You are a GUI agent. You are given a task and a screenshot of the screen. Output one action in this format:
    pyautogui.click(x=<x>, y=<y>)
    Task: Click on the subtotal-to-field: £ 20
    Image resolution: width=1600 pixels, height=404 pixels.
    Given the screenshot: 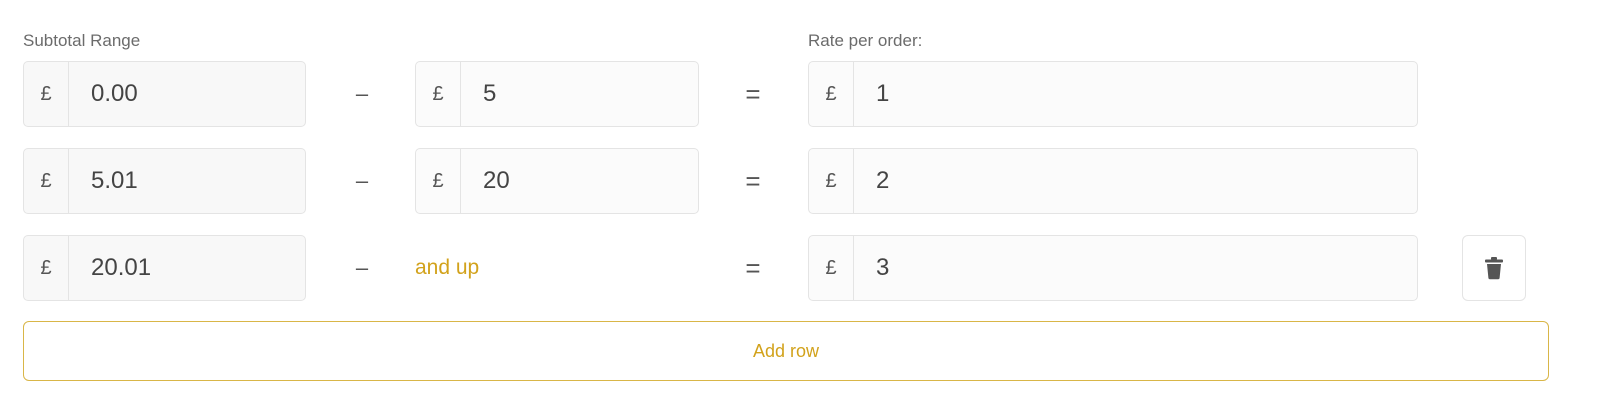 What is the action you would take?
    pyautogui.click(x=557, y=181)
    